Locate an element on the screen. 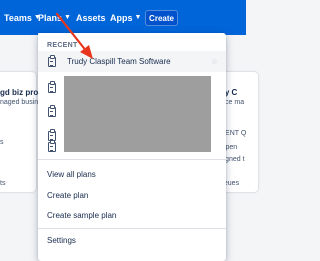  view-all-plans-item: View all plans is located at coordinates (71, 174).